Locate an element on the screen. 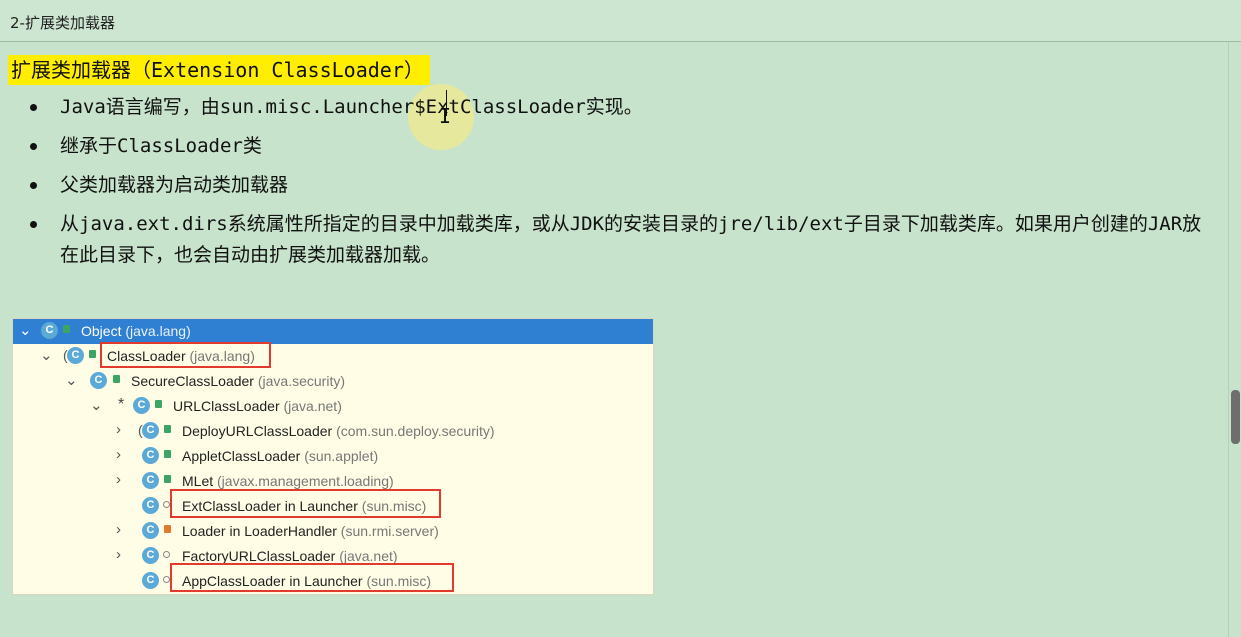  annotation-box-classloader is located at coordinates (185, 355).